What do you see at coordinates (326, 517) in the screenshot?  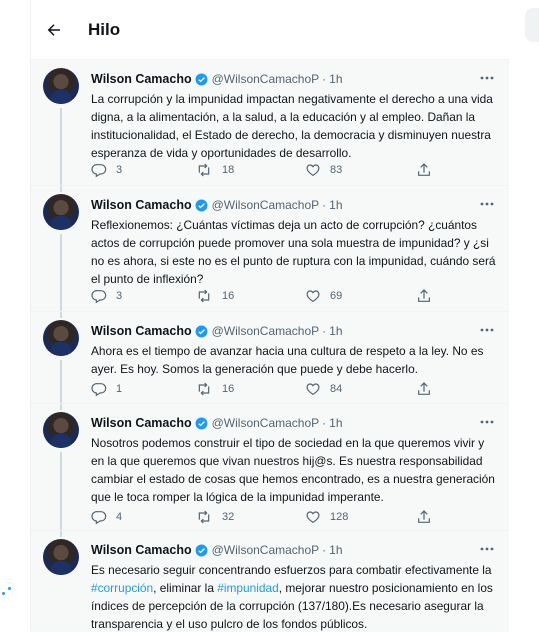 I see `like-button: 128` at bounding box center [326, 517].